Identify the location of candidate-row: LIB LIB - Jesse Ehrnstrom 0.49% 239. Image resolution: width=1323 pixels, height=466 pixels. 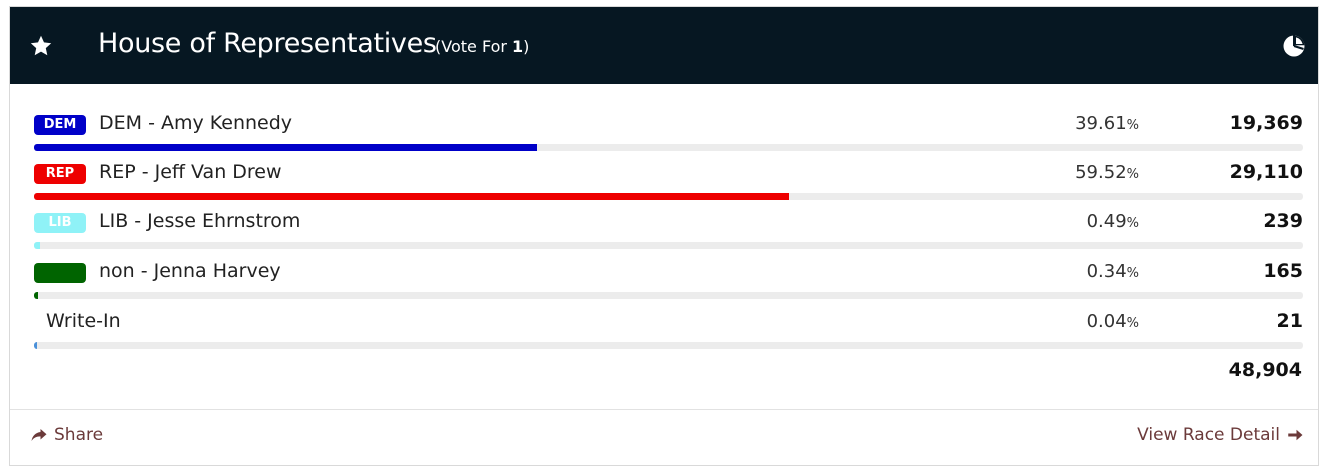
(668, 231).